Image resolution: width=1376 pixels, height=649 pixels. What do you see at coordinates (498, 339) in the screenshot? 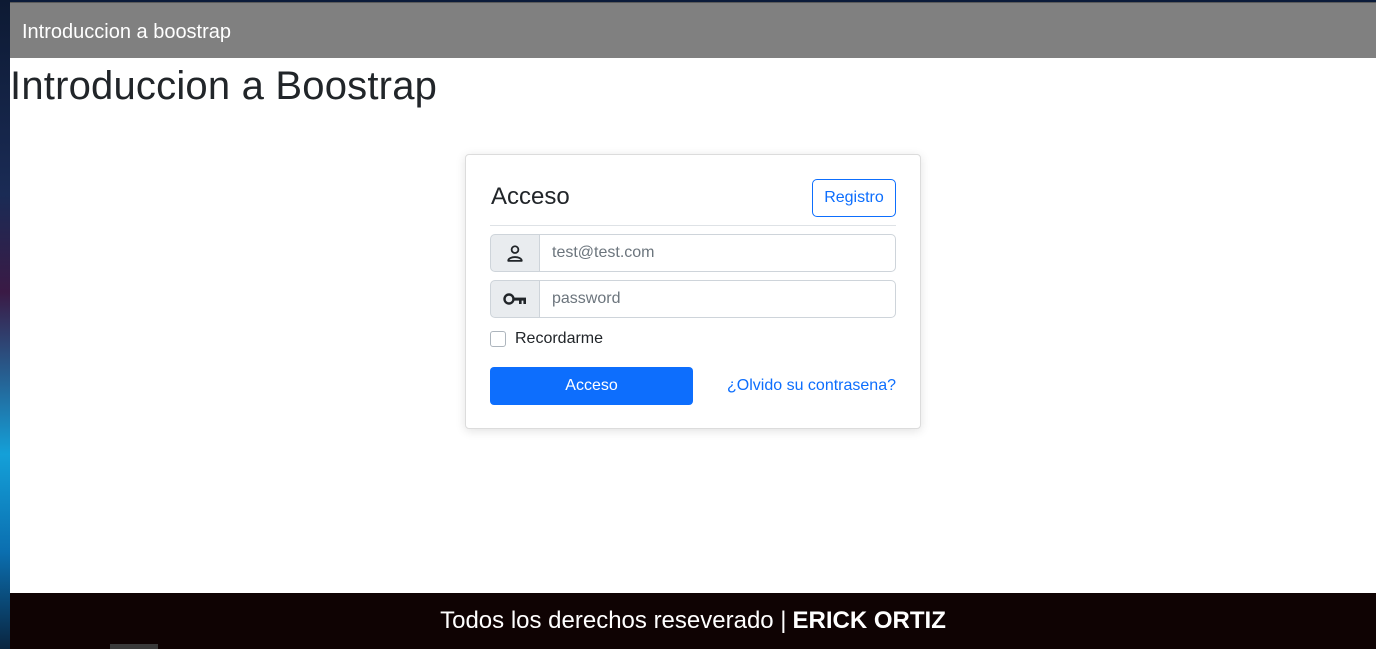
I see `remember-checkbox` at bounding box center [498, 339].